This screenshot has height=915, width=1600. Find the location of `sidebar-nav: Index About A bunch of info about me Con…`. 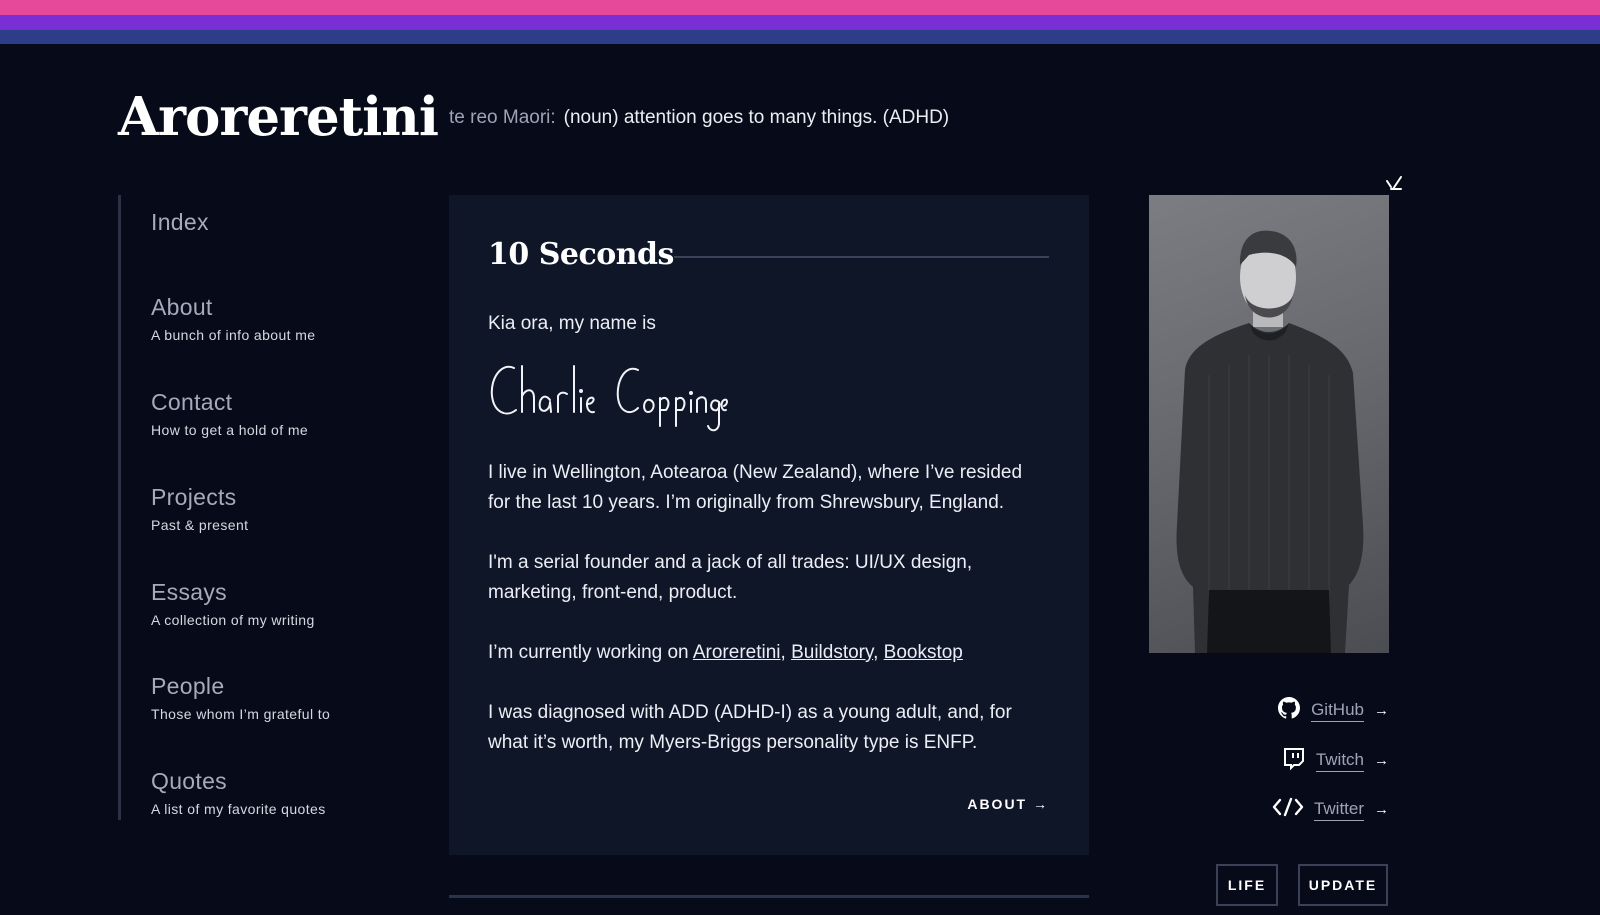

sidebar-nav: Index About A bunch of info about me Con… is located at coordinates (268, 507).